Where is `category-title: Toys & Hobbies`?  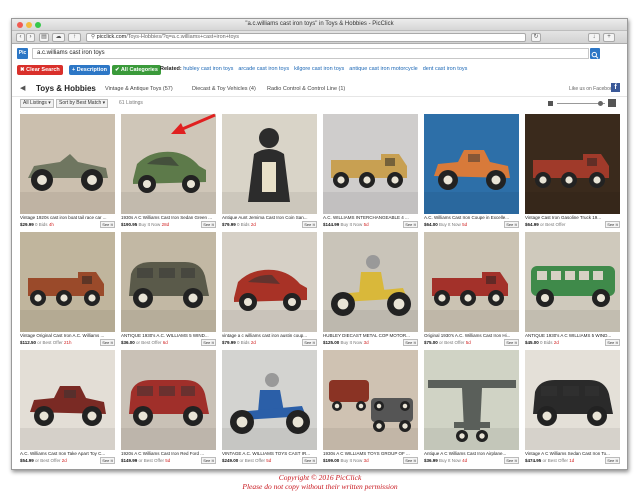 category-title: Toys & Hobbies is located at coordinates (66, 88).